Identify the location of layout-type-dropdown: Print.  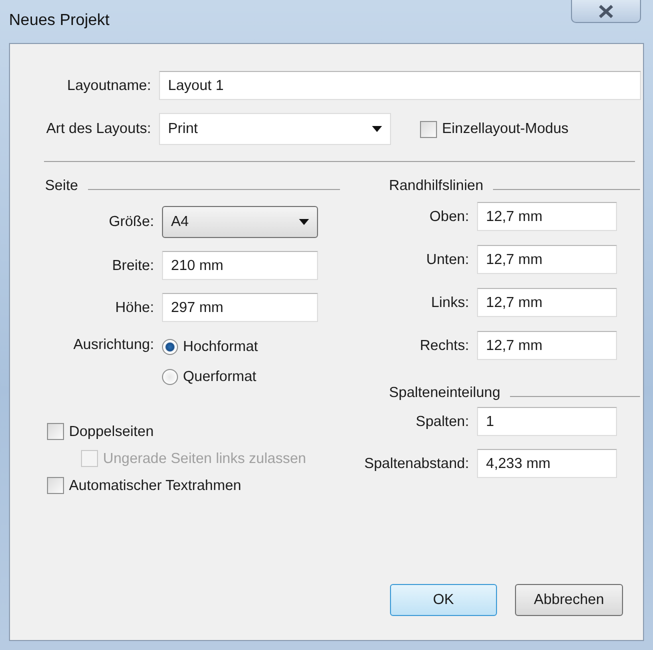
(275, 129).